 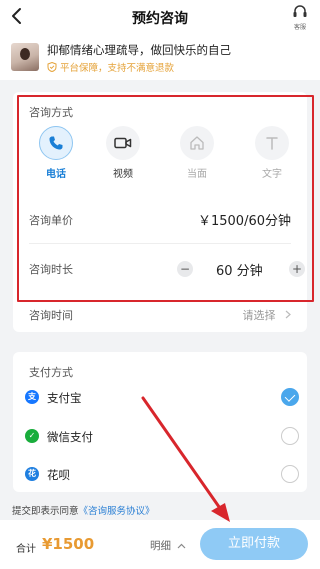 I want to click on method-text: 文字, so click(x=272, y=153).